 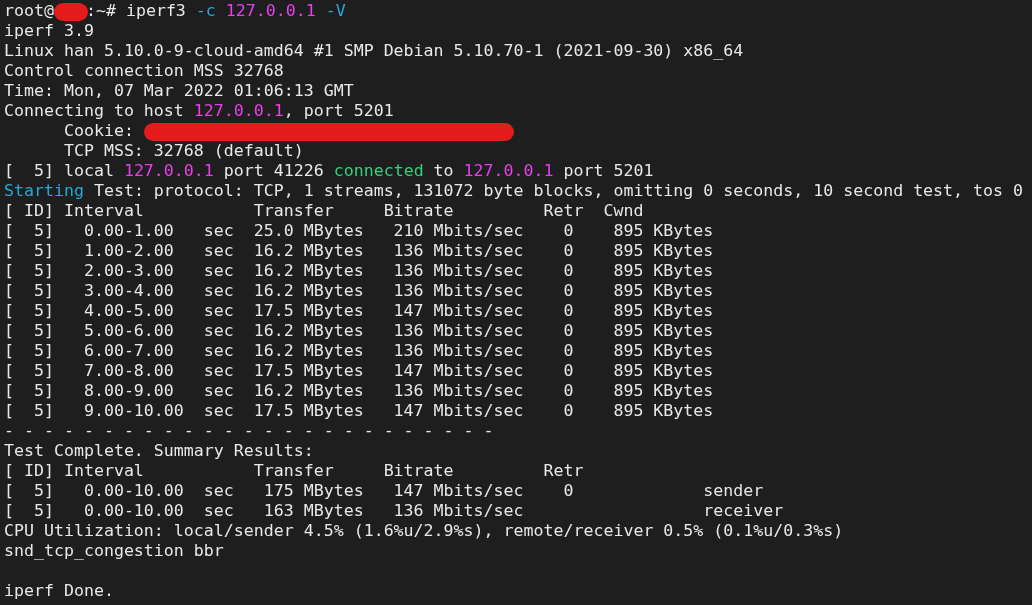 What do you see at coordinates (384, 491) in the screenshot?
I see `terminal-line: [ 5] 0.00-10.00 sec 175 MBytes 147 Mbits/sec 0 sender` at bounding box center [384, 491].